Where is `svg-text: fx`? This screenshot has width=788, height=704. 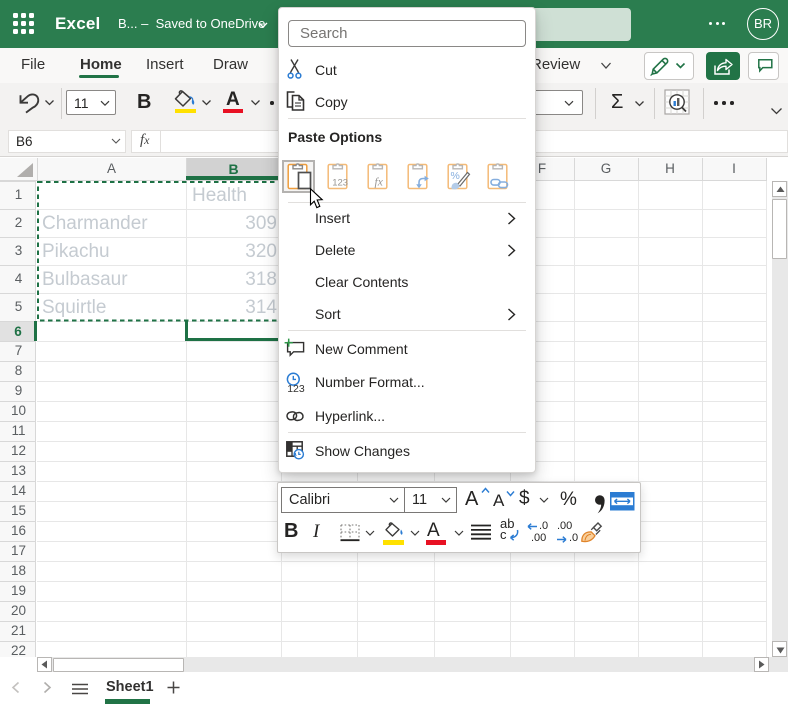
svg-text: fx is located at coordinates (378, 183).